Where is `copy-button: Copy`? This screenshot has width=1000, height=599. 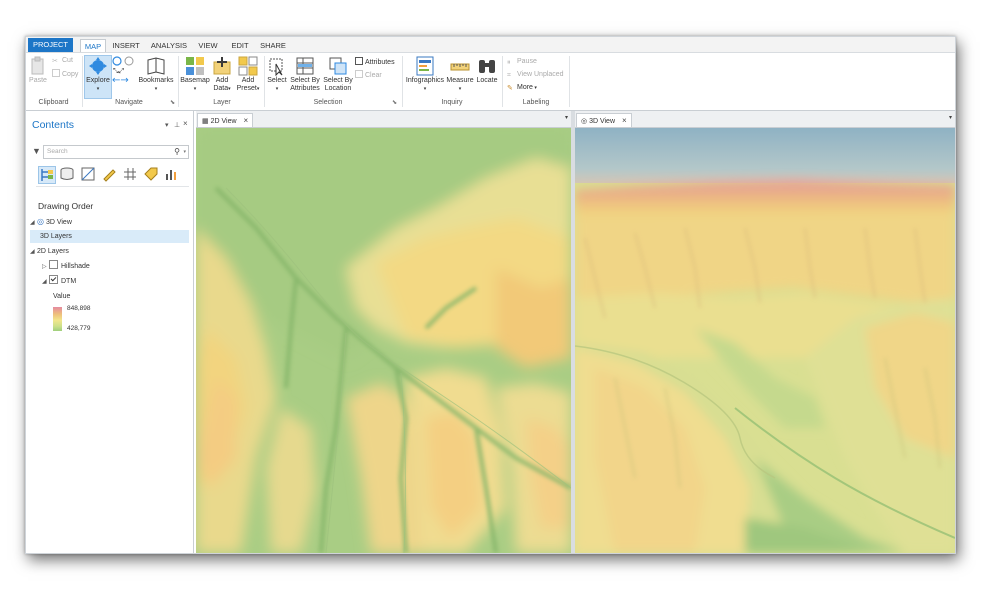
copy-button: Copy is located at coordinates (65, 74).